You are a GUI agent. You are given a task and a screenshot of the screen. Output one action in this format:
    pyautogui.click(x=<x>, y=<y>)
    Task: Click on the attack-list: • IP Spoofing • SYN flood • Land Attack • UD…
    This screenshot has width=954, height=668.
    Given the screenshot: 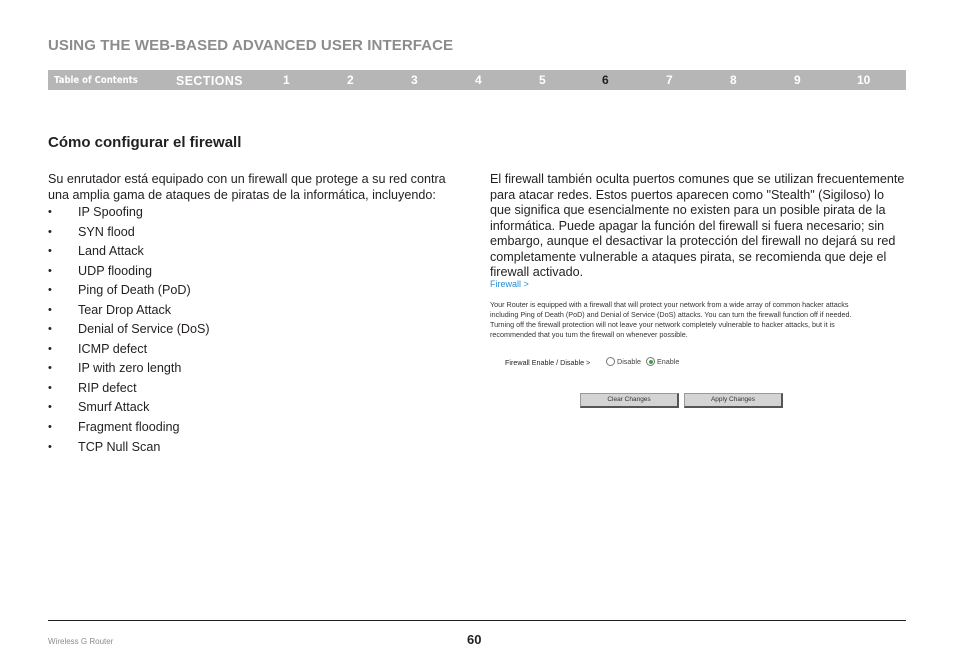 What is the action you would take?
    pyautogui.click(x=129, y=330)
    